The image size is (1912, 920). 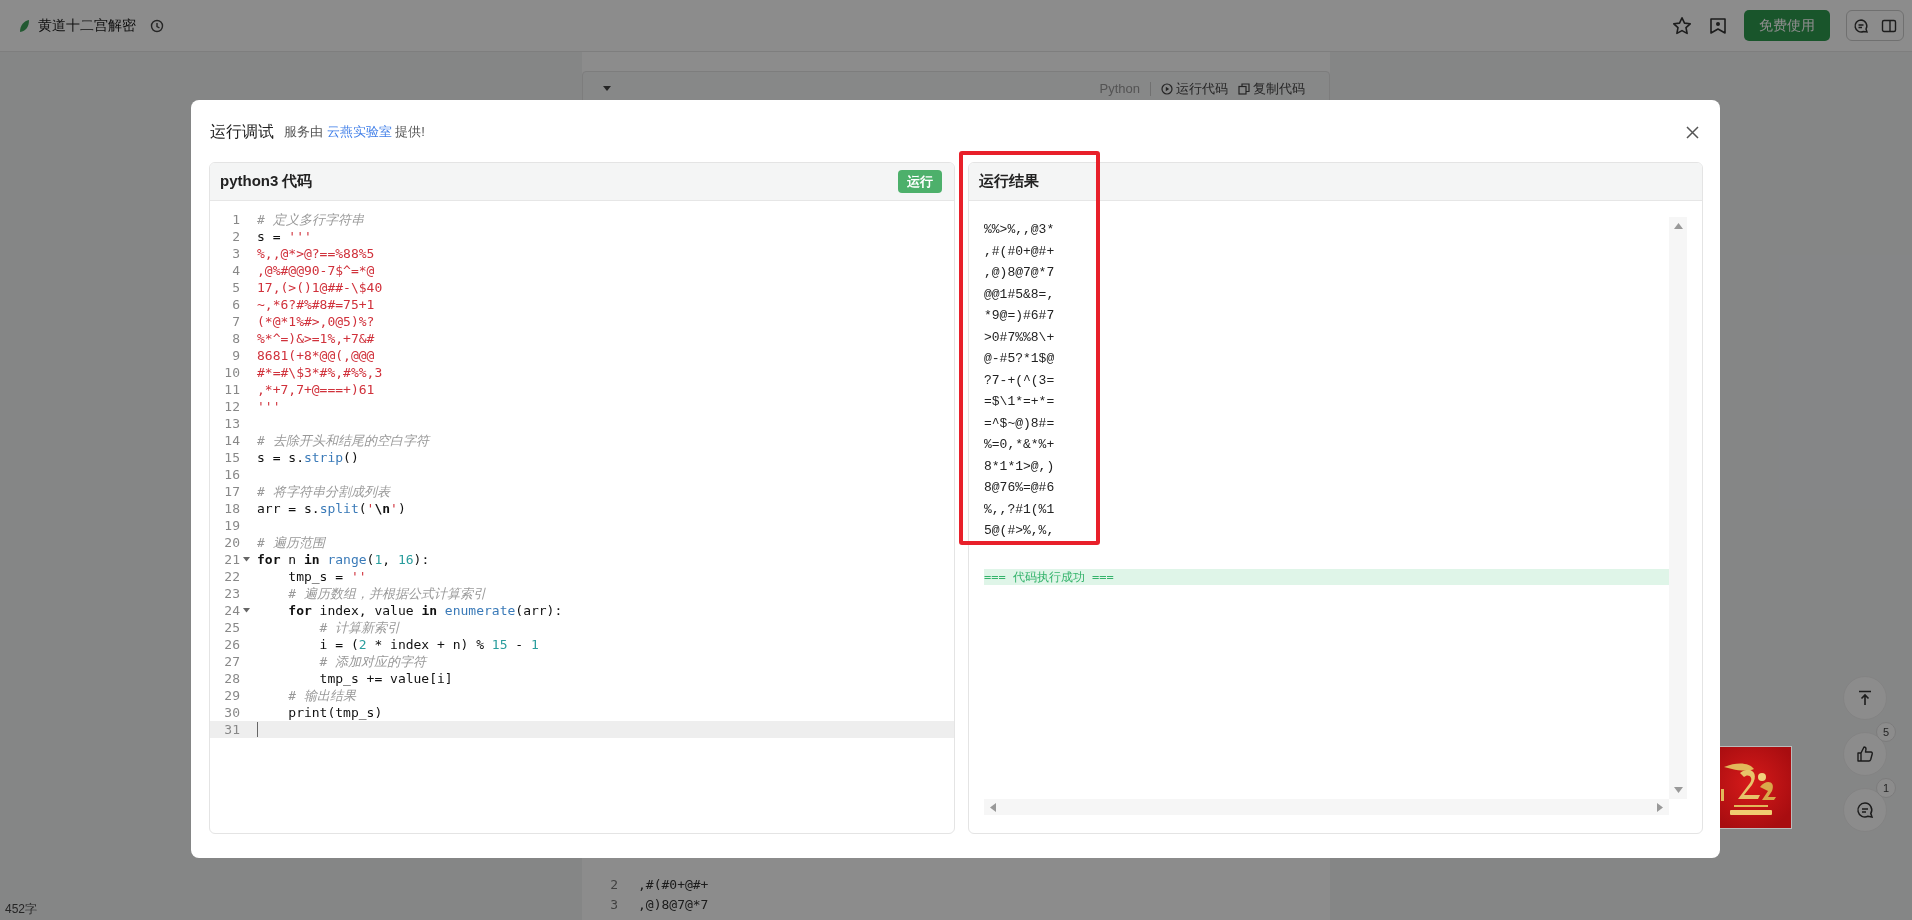 What do you see at coordinates (1682, 25) in the screenshot?
I see `star-icon` at bounding box center [1682, 25].